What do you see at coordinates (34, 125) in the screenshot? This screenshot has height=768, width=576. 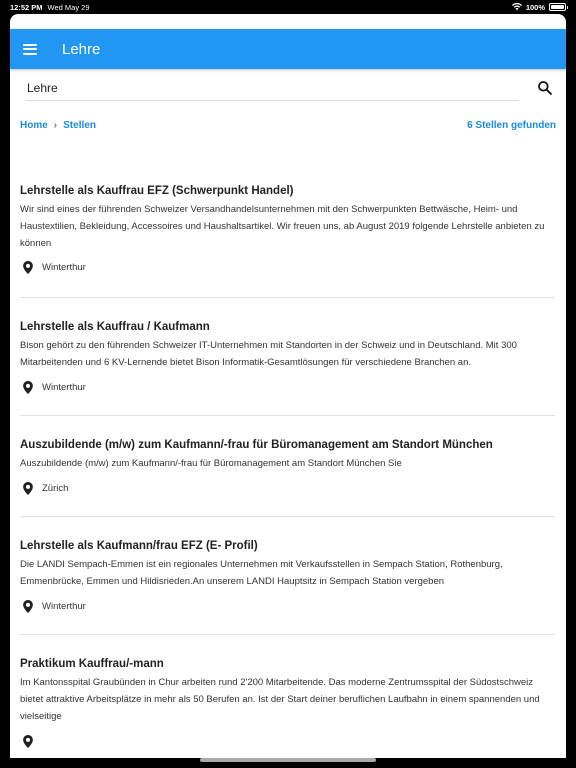 I see `breadcrumb-home: Home` at bounding box center [34, 125].